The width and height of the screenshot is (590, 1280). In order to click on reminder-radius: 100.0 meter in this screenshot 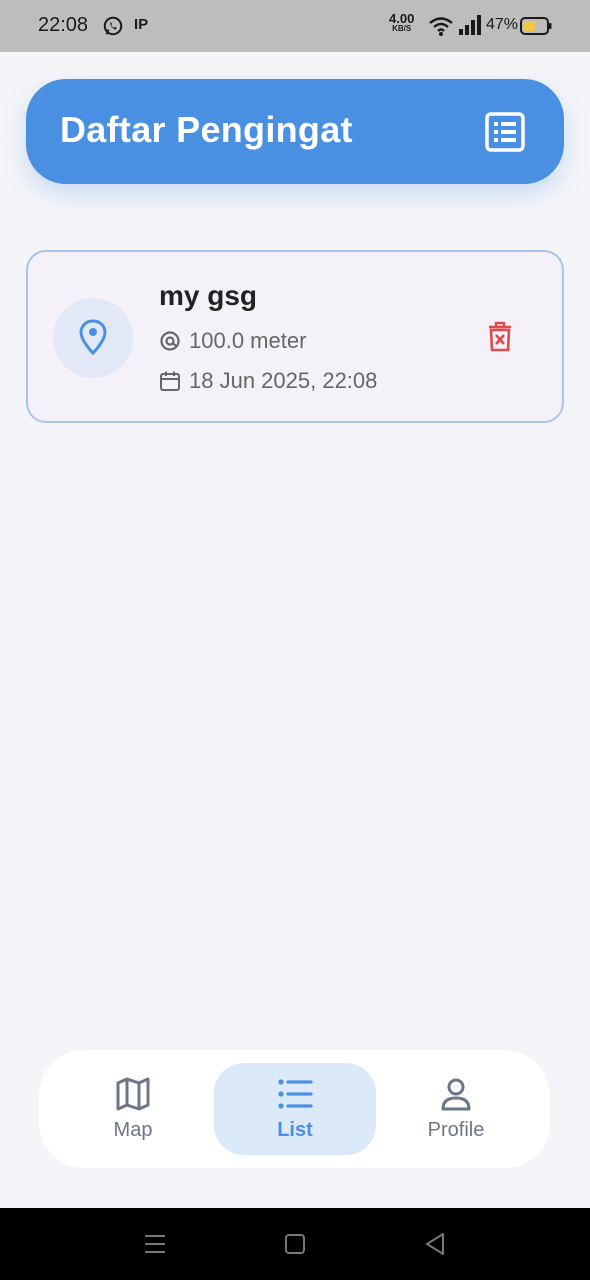, I will do `click(248, 340)`.